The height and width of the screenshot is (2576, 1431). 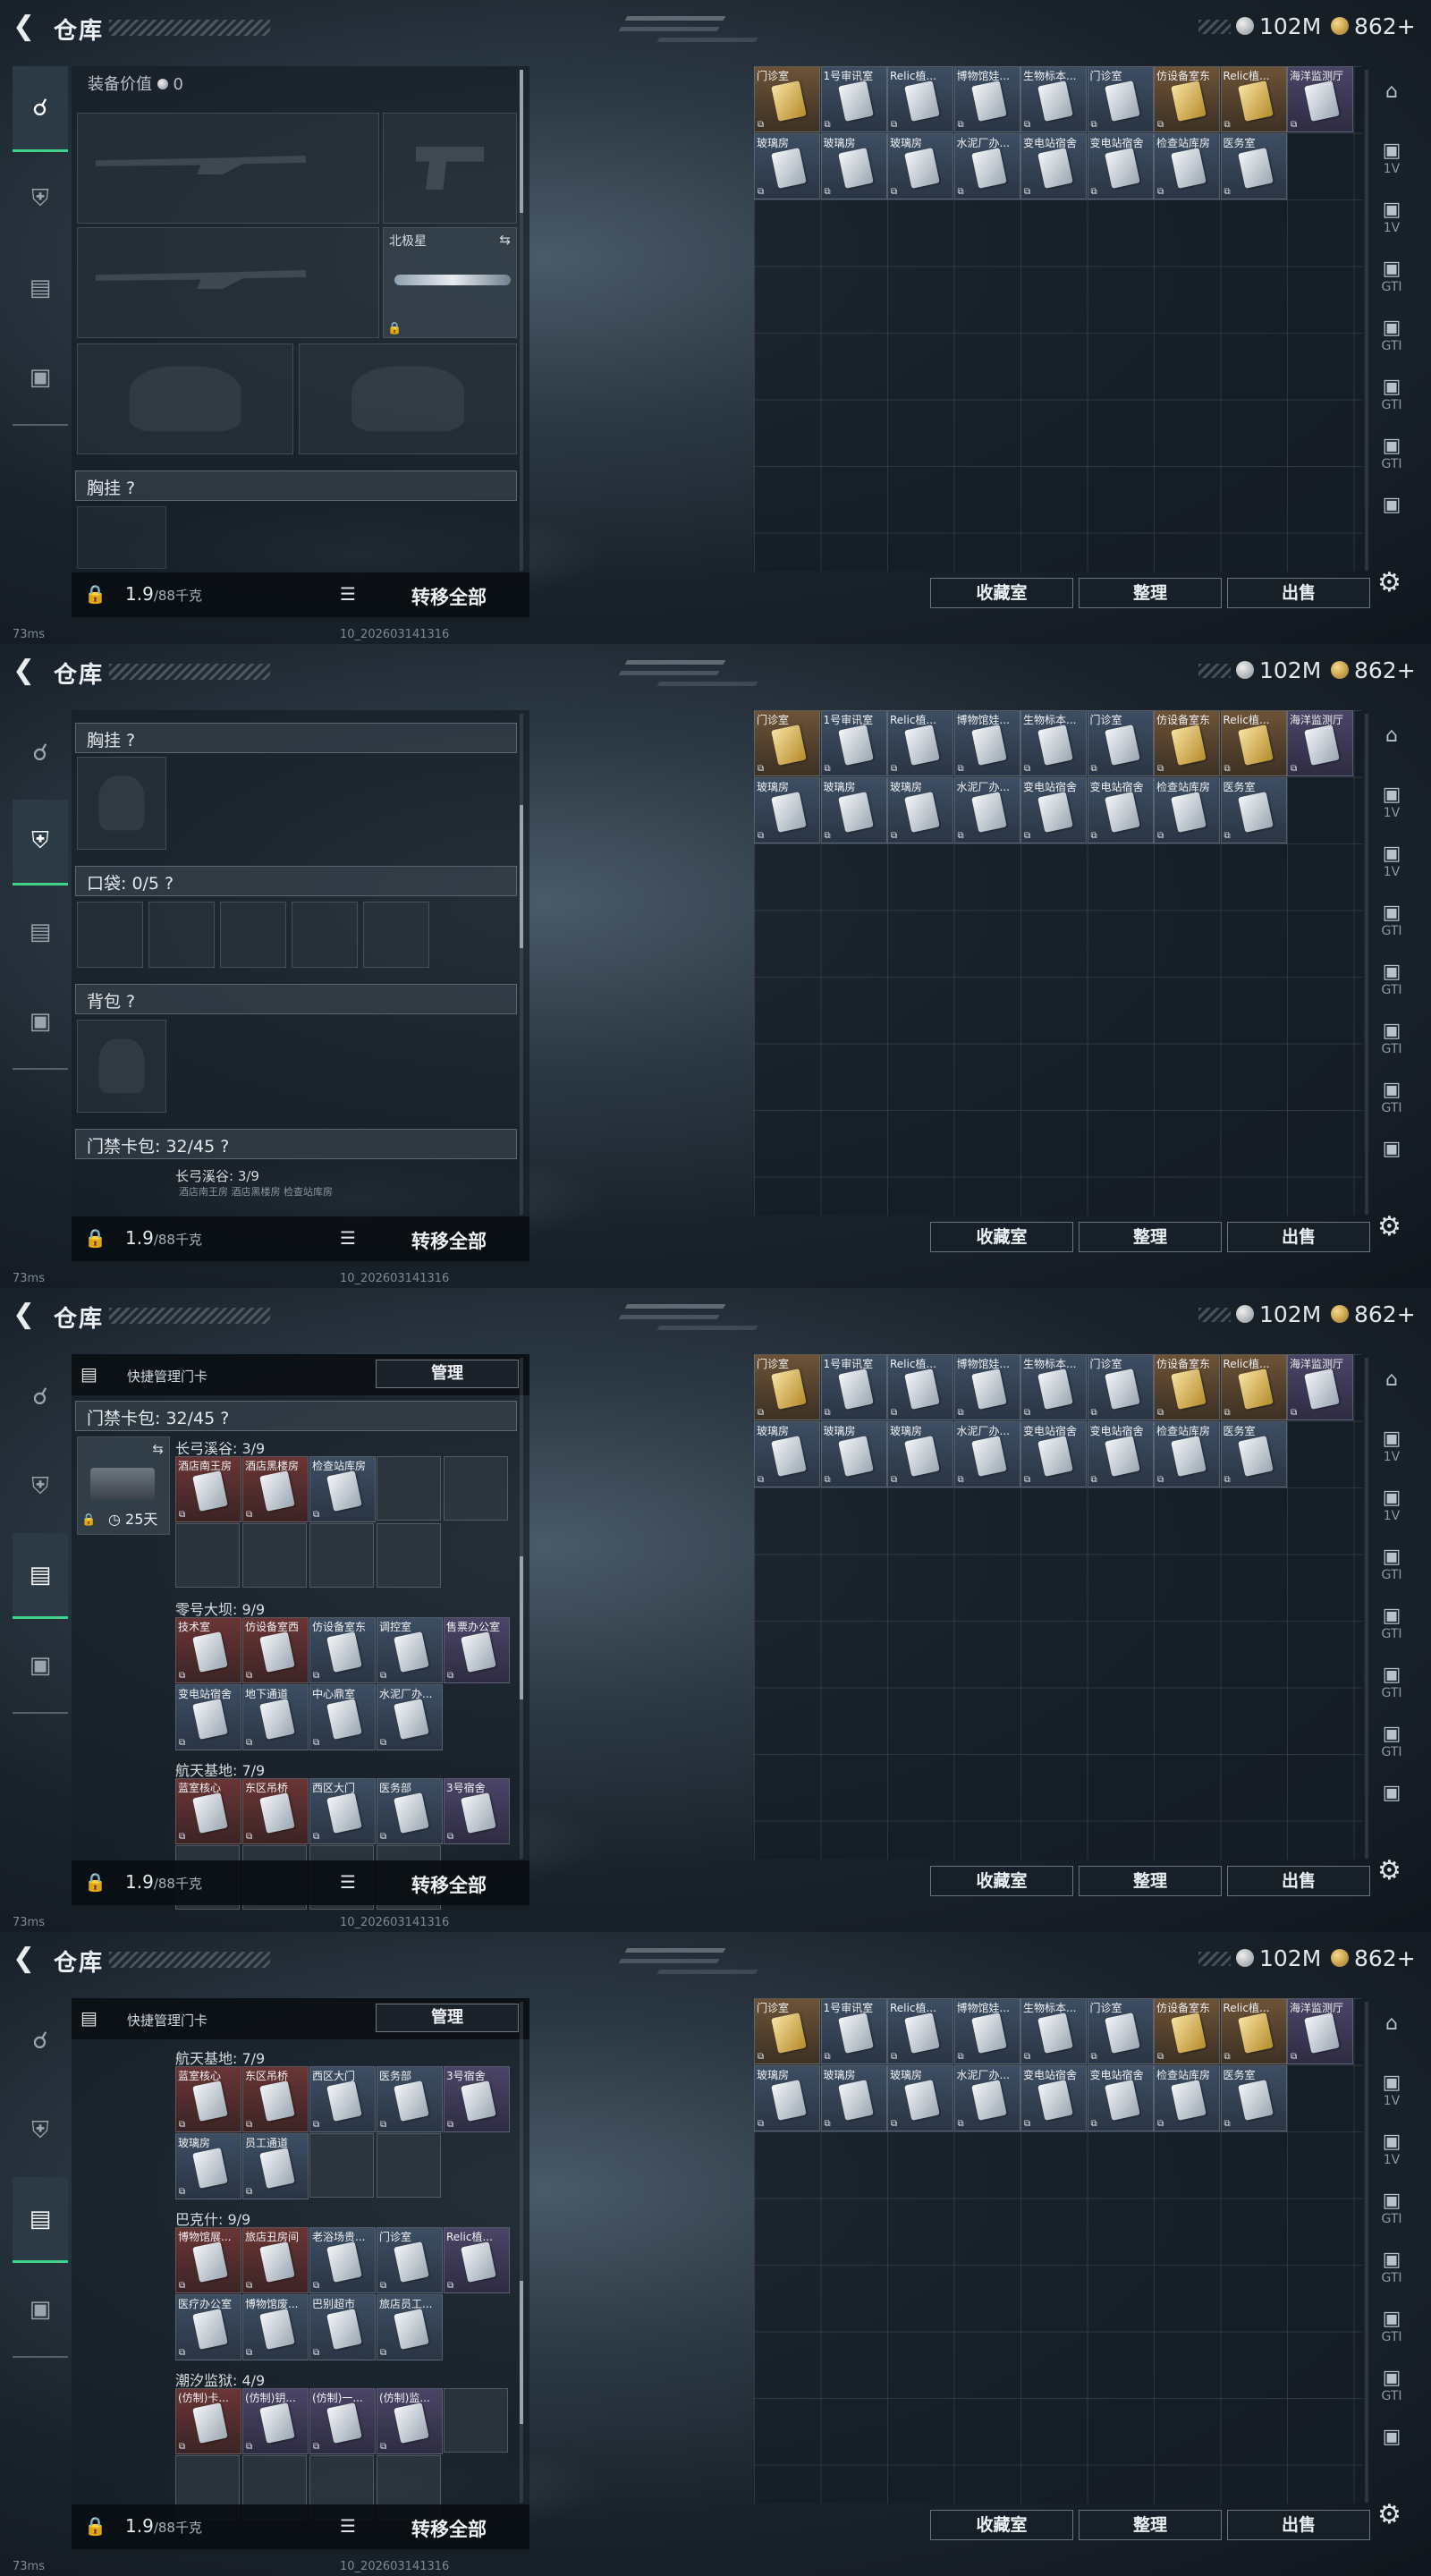 I want to click on left-scrollbar, so click(x=522, y=964).